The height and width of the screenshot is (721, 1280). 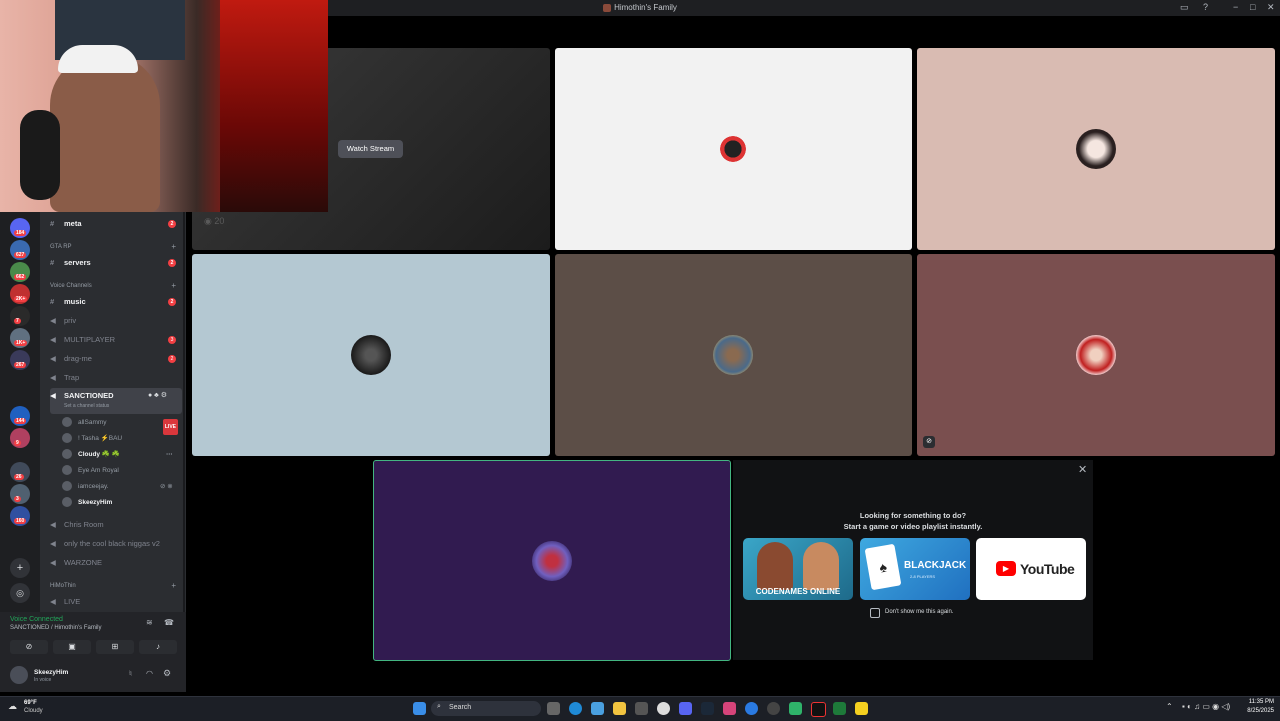 I want to click on start-icon, so click(x=419, y=708).